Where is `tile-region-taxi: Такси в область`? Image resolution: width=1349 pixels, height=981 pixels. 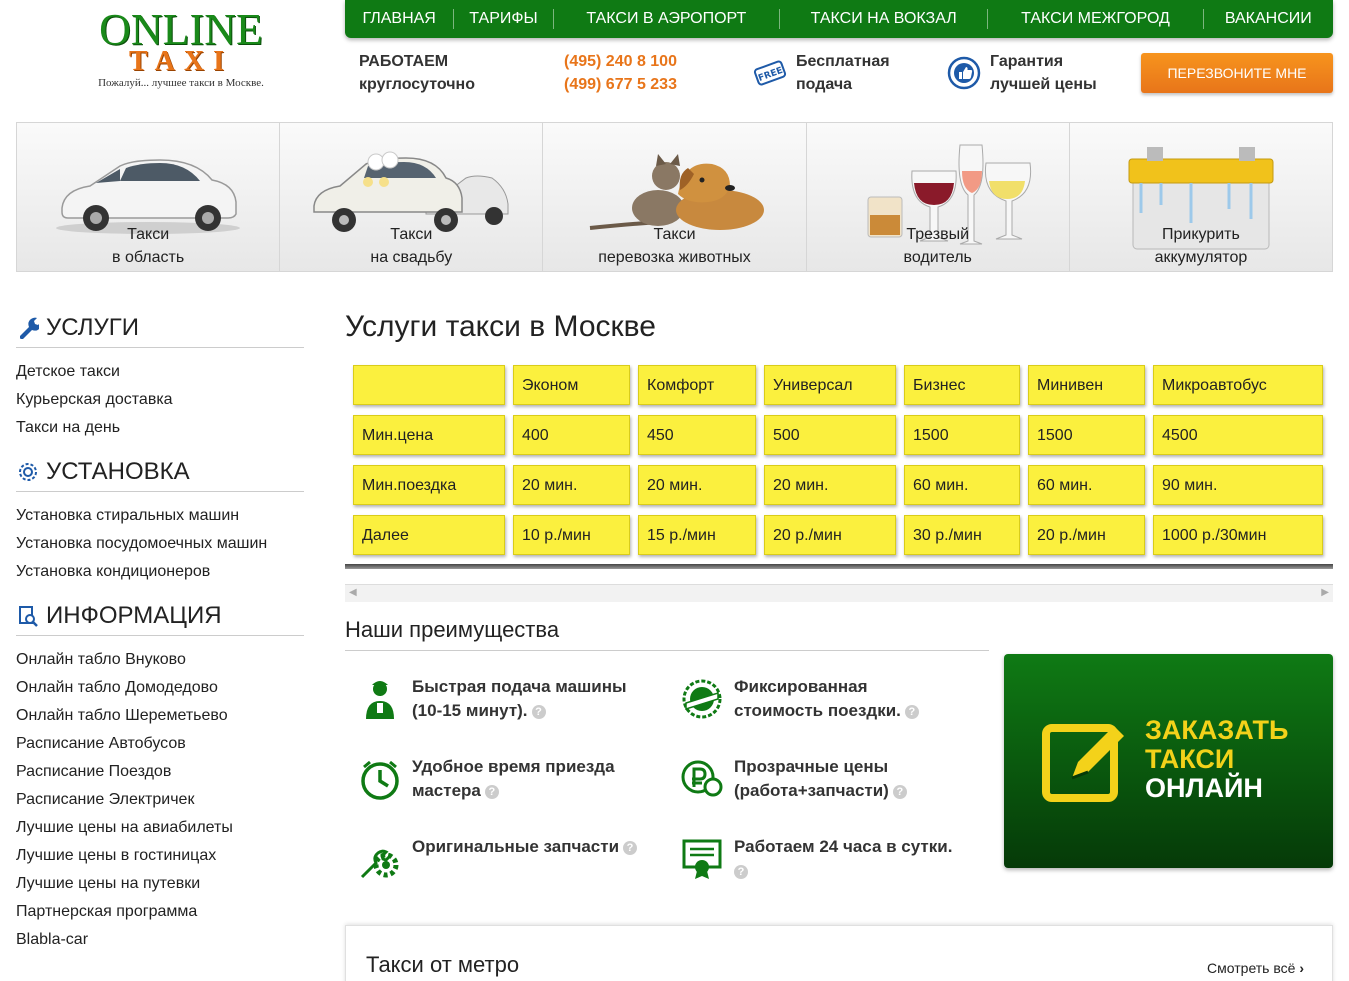
tile-region-taxi: Такси в область is located at coordinates (149, 197).